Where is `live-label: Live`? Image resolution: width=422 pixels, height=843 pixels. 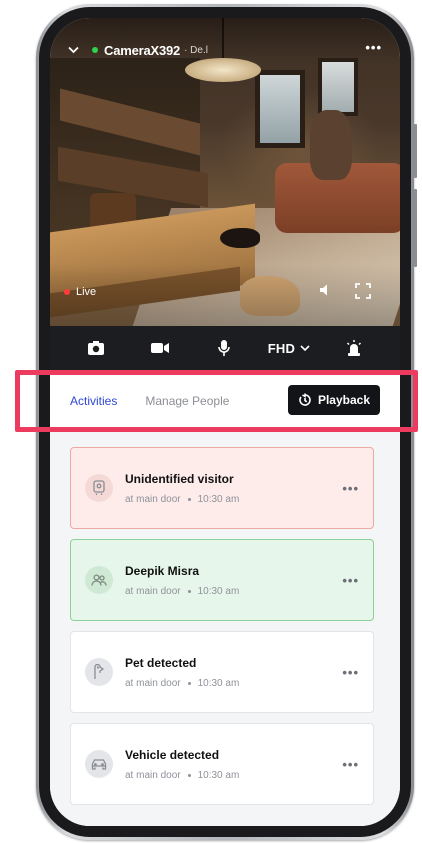 live-label: Live is located at coordinates (86, 292).